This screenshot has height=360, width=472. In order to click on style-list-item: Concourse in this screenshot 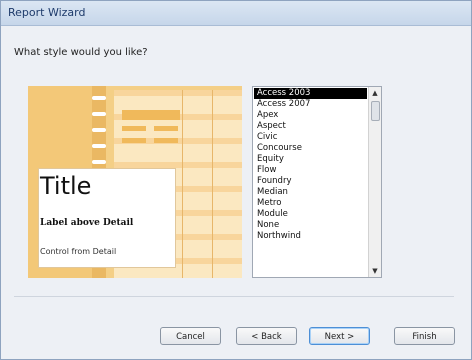, I will do `click(310, 148)`.